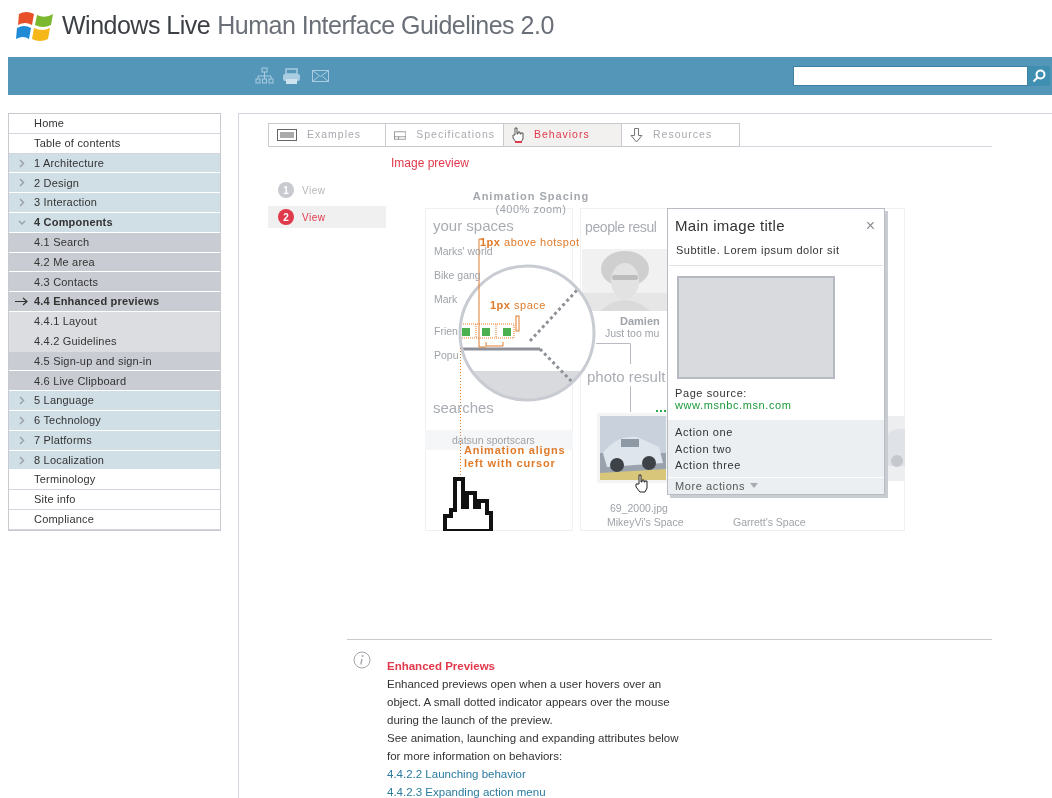 This screenshot has height=798, width=1052. What do you see at coordinates (632, 333) in the screenshot?
I see `faded-text: Just too mu` at bounding box center [632, 333].